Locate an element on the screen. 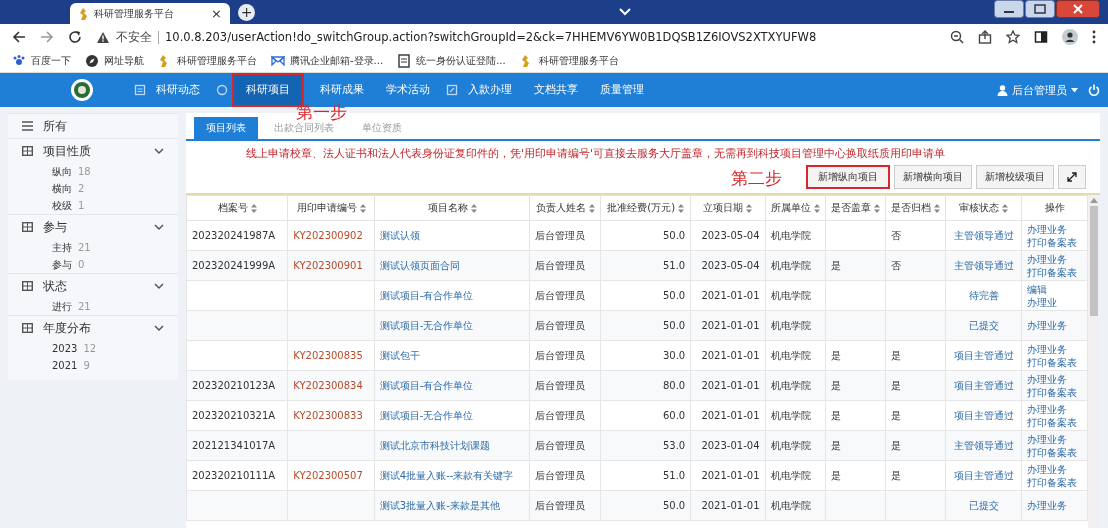  diagonal-arrows-icon is located at coordinates (1072, 177).